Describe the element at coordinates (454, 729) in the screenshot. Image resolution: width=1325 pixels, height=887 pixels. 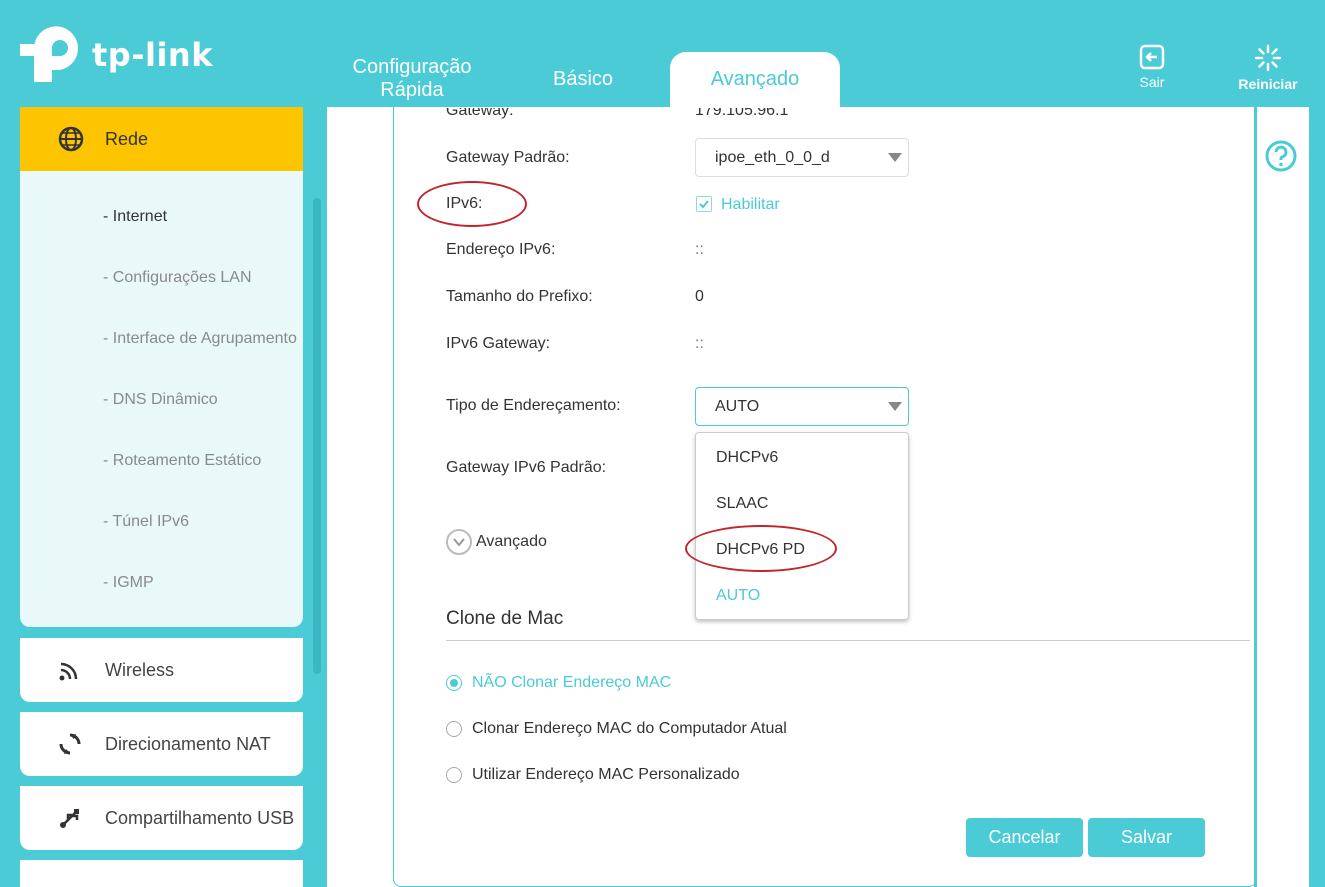
I see `radio-clone-current` at that location.